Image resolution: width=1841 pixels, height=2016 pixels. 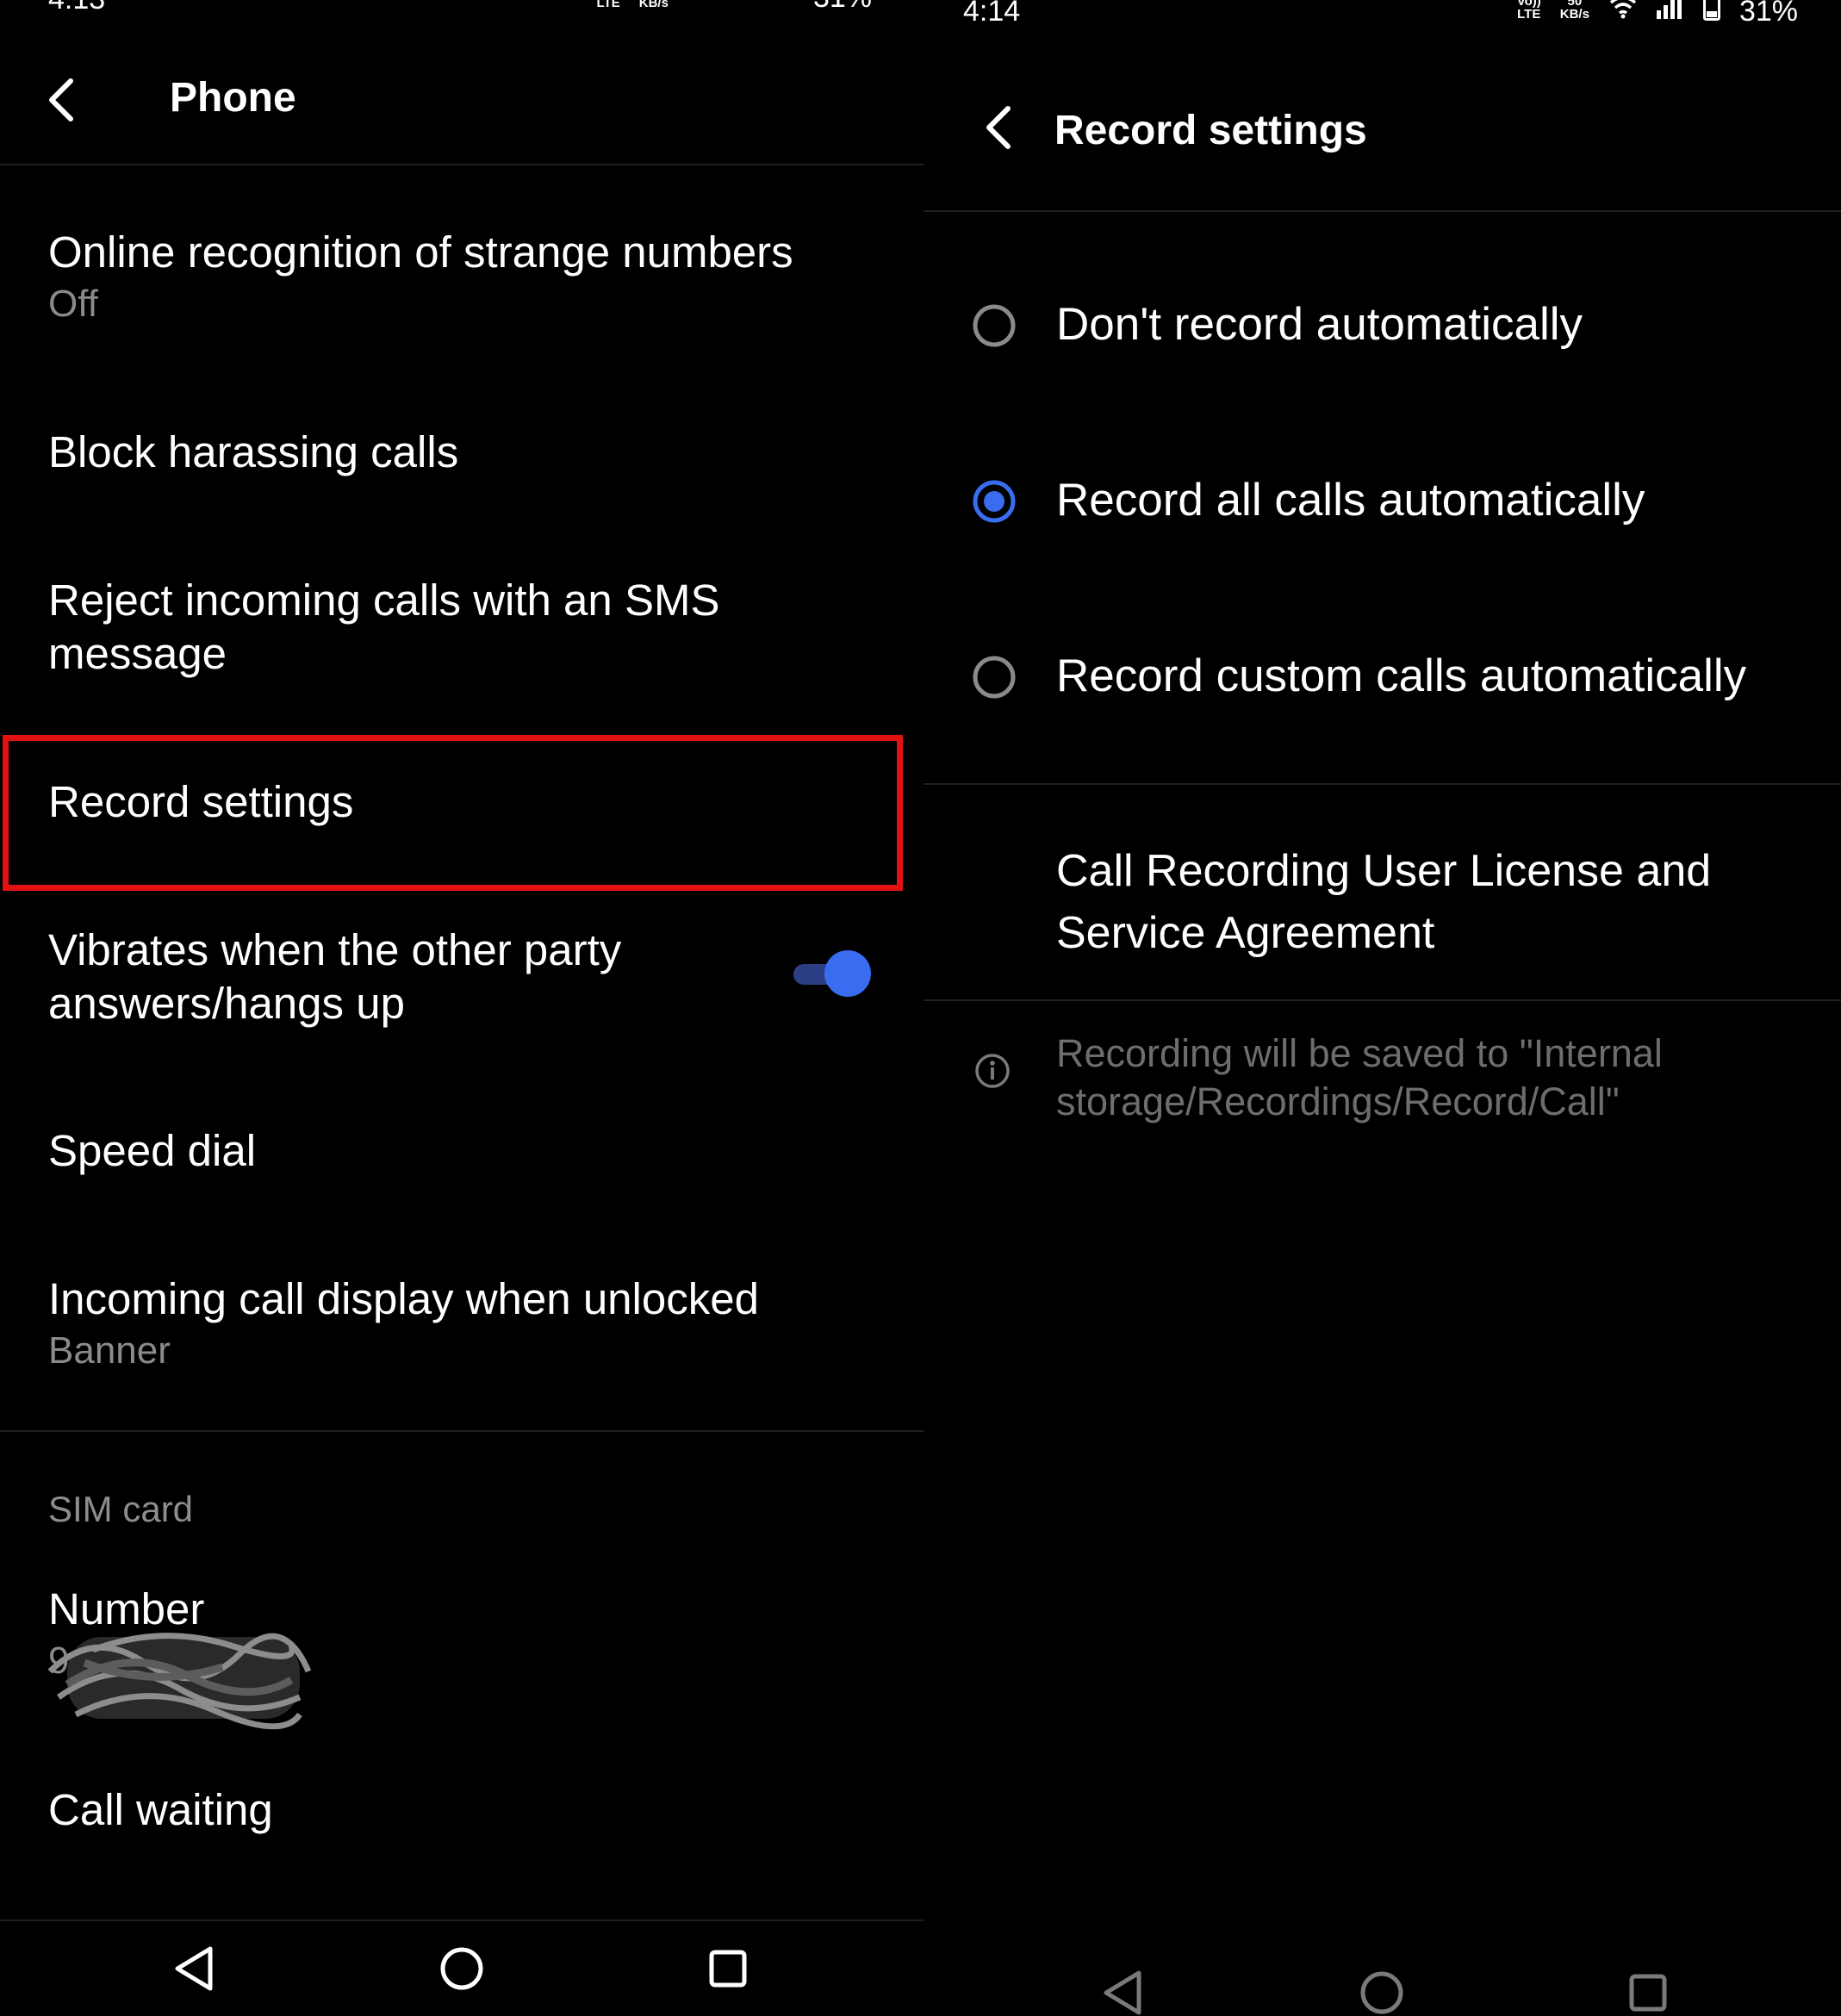 What do you see at coordinates (462, 83) in the screenshot?
I see `app-bar: Phone` at bounding box center [462, 83].